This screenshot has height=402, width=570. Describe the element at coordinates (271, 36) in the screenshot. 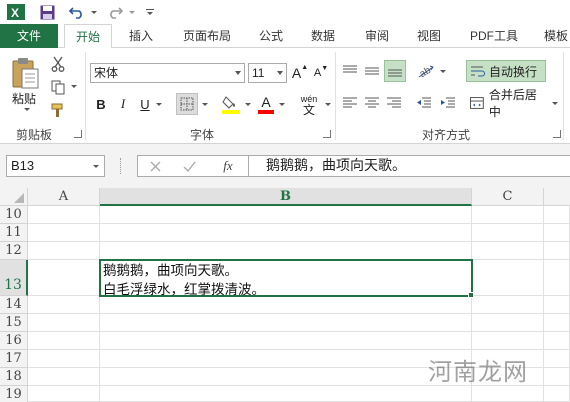

I see `tab-formulas: 公式` at that location.